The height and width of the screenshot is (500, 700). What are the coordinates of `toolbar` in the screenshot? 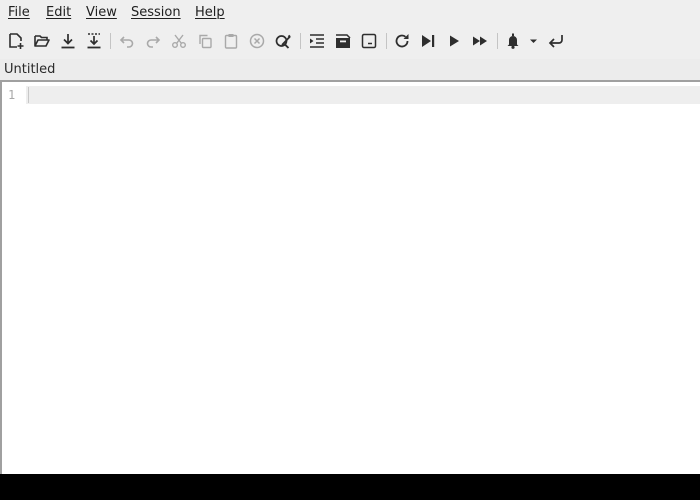 It's located at (350, 41).